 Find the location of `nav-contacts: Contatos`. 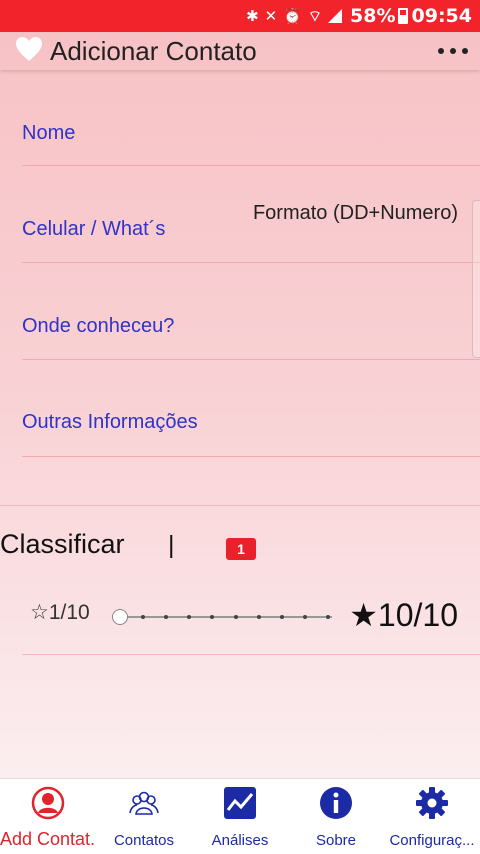

nav-contacts: Contatos is located at coordinates (144, 816).